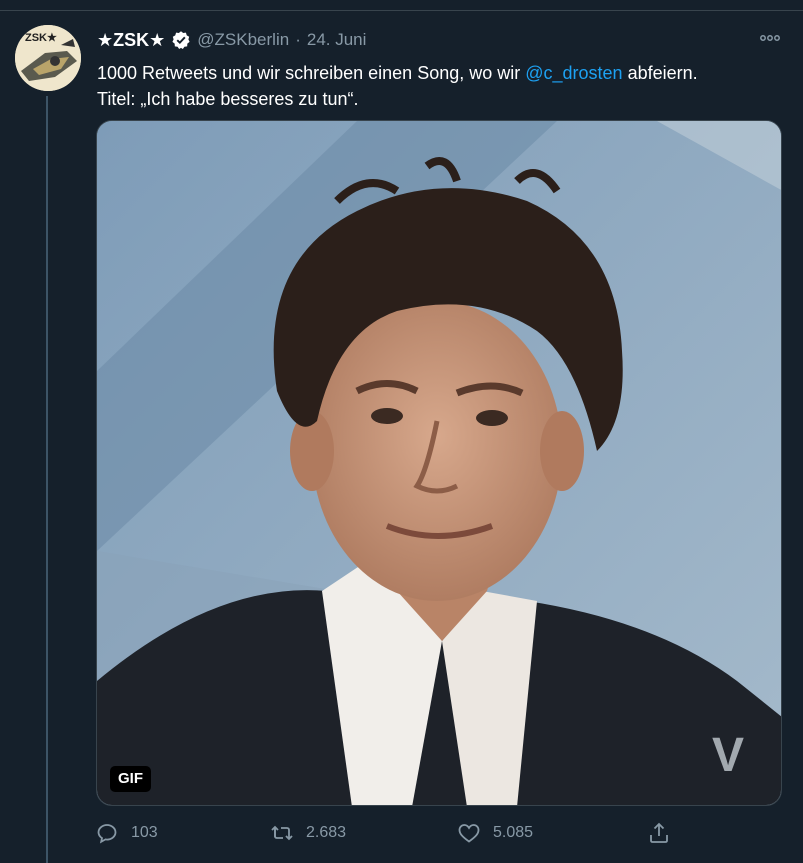 Image resolution: width=803 pixels, height=863 pixels. What do you see at coordinates (130, 779) in the screenshot?
I see `gif-badge: GIF` at bounding box center [130, 779].